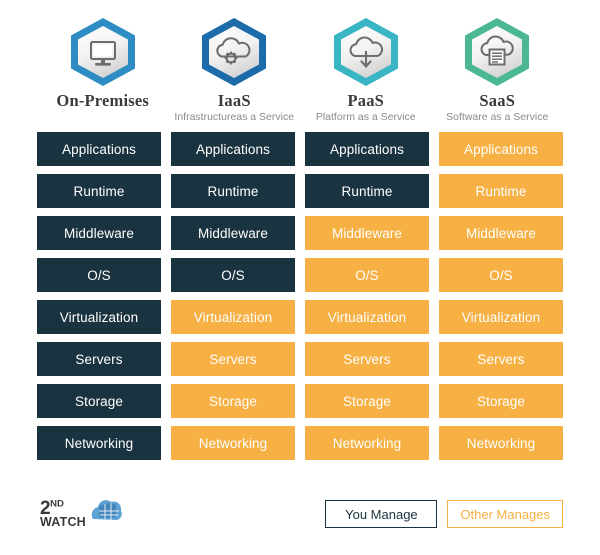 This screenshot has height=555, width=600. I want to click on column-title: On-Premises, so click(103, 100).